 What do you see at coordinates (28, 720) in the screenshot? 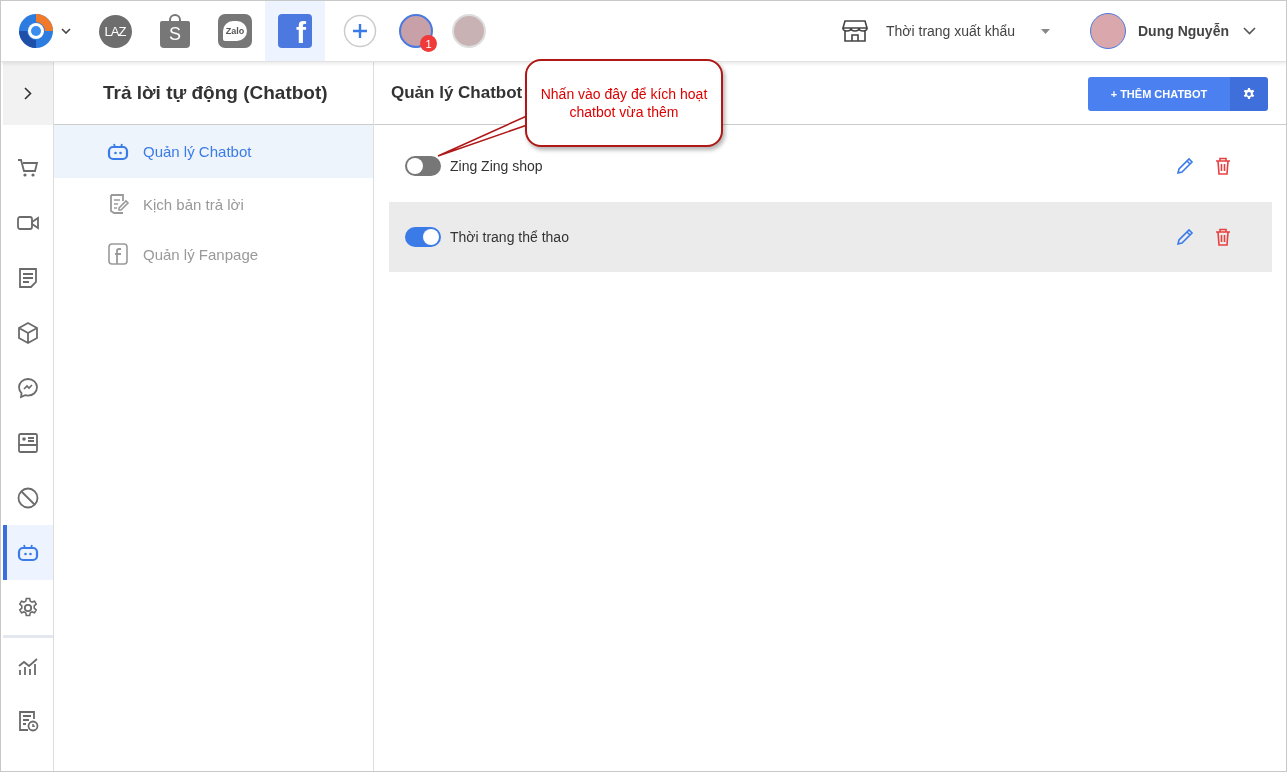
I see `report-clock-icon` at bounding box center [28, 720].